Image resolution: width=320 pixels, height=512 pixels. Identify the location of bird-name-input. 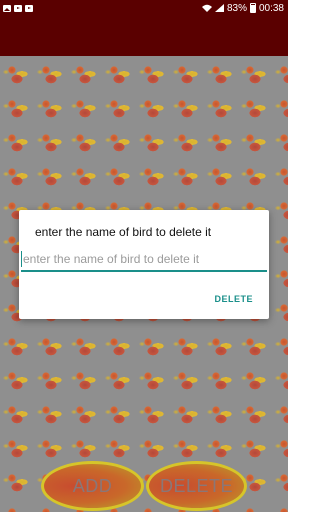
(144, 260).